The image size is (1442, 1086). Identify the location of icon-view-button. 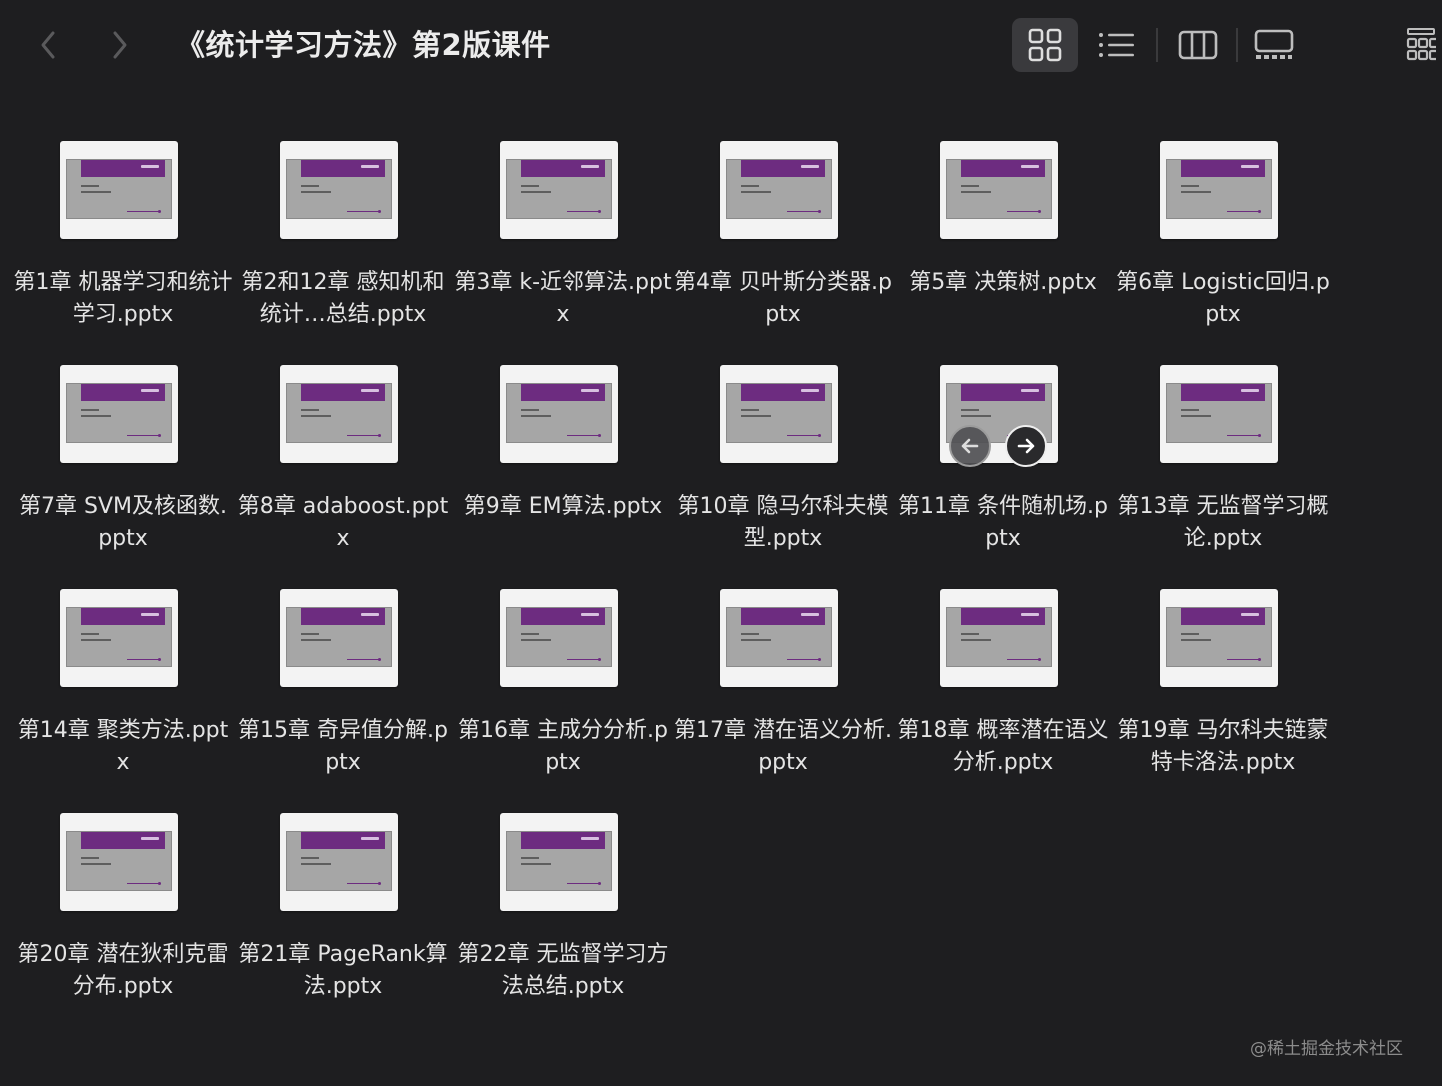
(1045, 45).